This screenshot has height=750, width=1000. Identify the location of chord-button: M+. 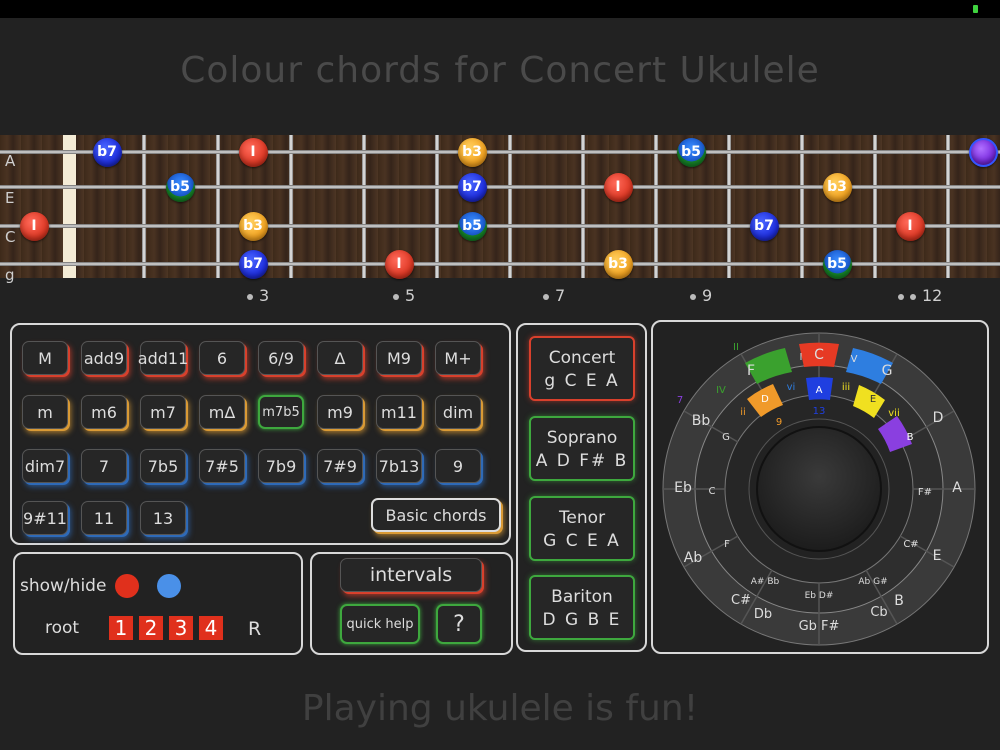
(458, 358).